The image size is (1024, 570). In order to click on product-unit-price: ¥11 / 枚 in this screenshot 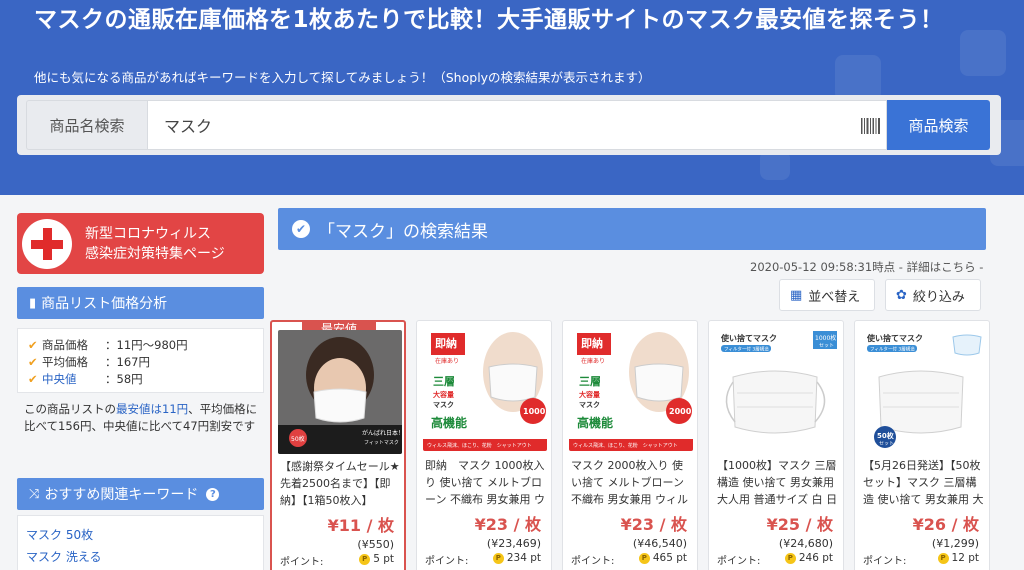, I will do `click(360, 525)`.